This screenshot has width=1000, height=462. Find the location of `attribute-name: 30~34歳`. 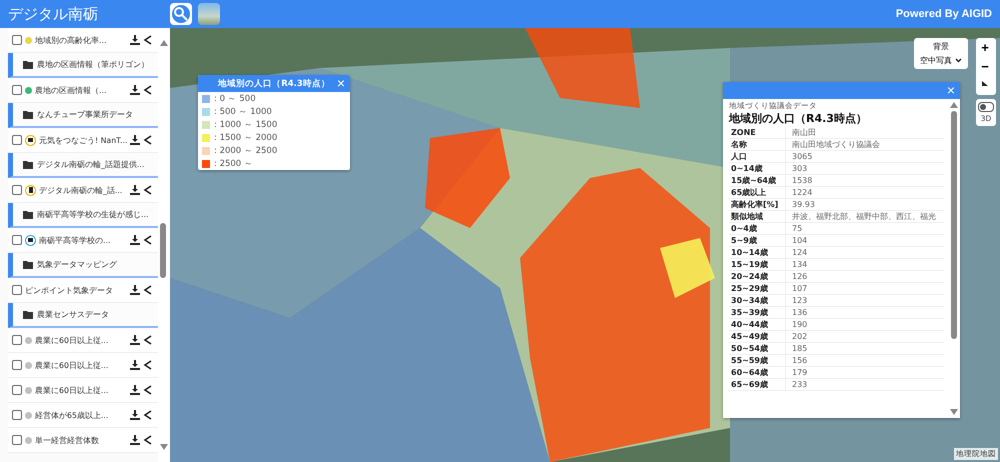

attribute-name: 30~34歳 is located at coordinates (757, 300).